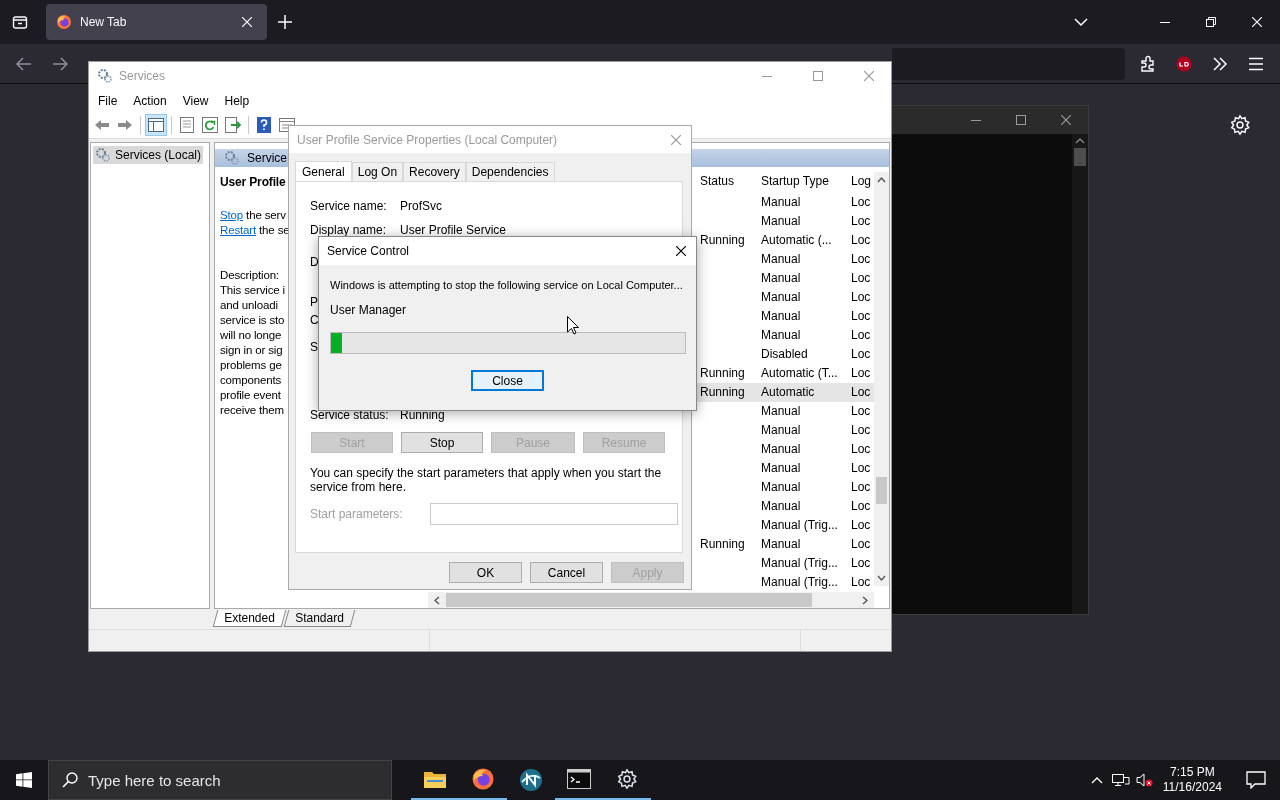  What do you see at coordinates (435, 779) in the screenshot?
I see `folder-icon` at bounding box center [435, 779].